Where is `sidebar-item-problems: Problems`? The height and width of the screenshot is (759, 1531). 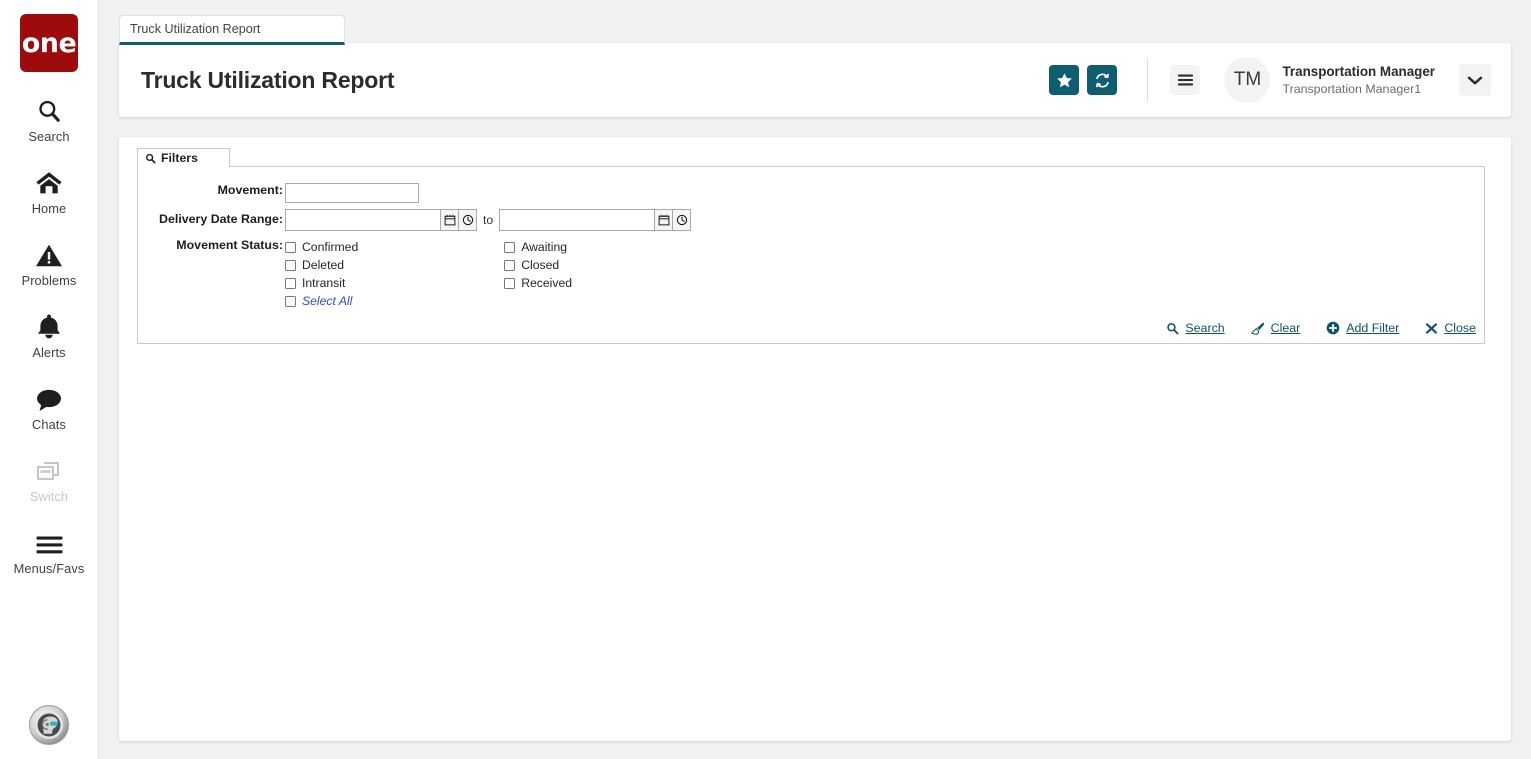
sidebar-item-problems: Problems is located at coordinates (49, 263).